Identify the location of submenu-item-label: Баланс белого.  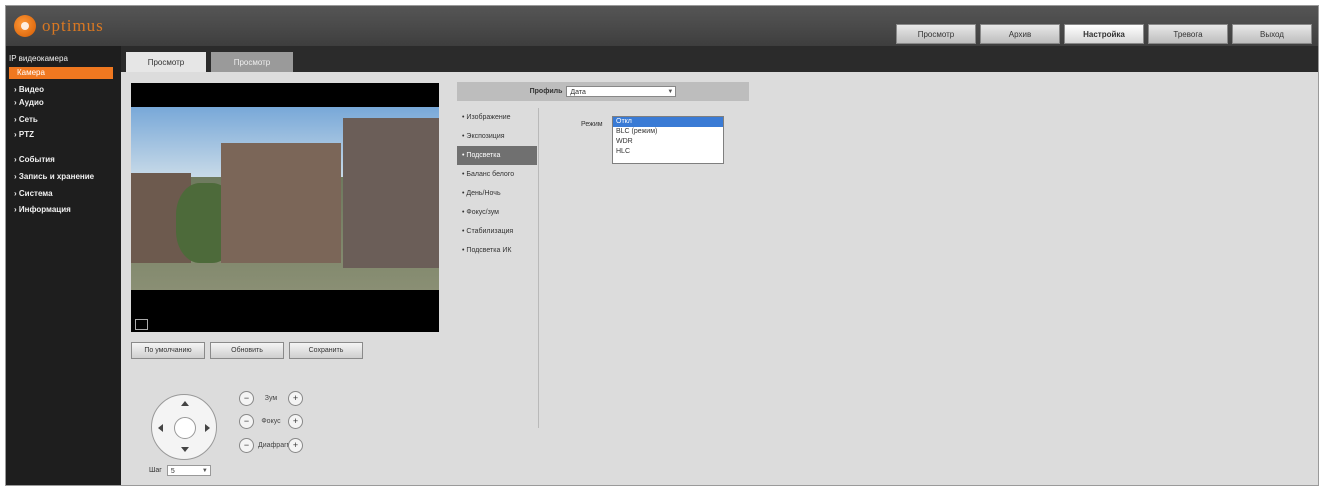
(490, 174).